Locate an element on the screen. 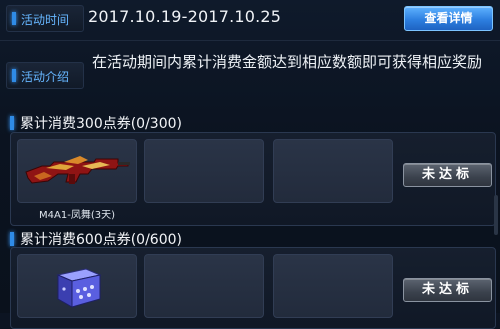 The height and width of the screenshot is (329, 500). tier-title: 累计消费600点券(0/600) is located at coordinates (101, 240).